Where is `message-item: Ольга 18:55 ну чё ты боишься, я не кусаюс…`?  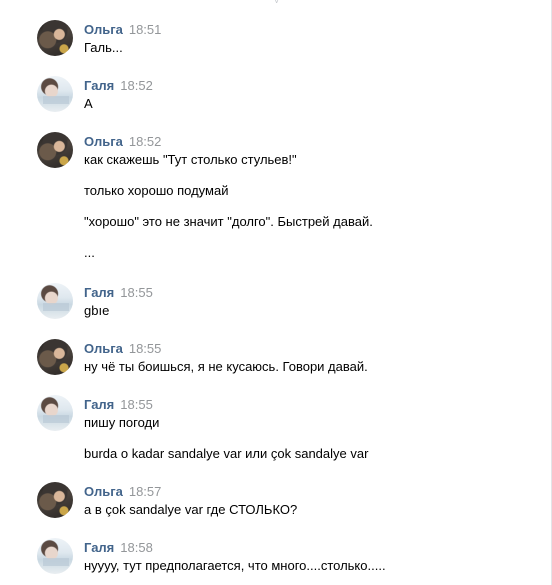
message-item: Ольга 18:55 ну чё ты боишься, я не кусаюс… is located at coordinates (287, 357).